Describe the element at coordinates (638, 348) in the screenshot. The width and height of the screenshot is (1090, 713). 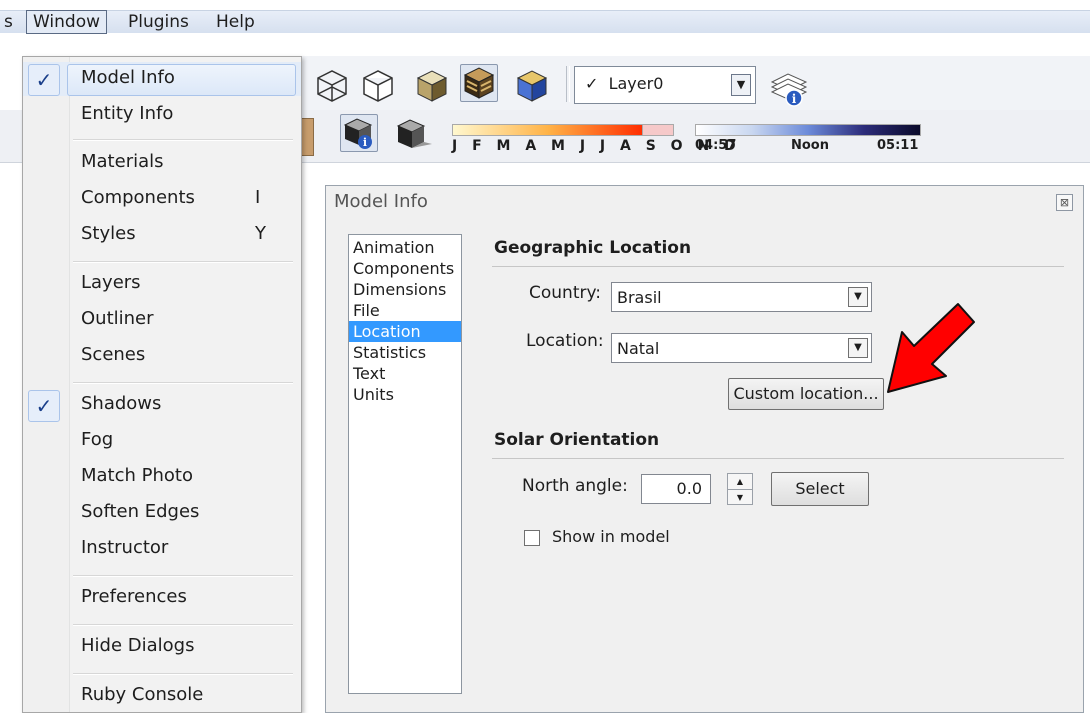
I see `location-value: Natal` at that location.